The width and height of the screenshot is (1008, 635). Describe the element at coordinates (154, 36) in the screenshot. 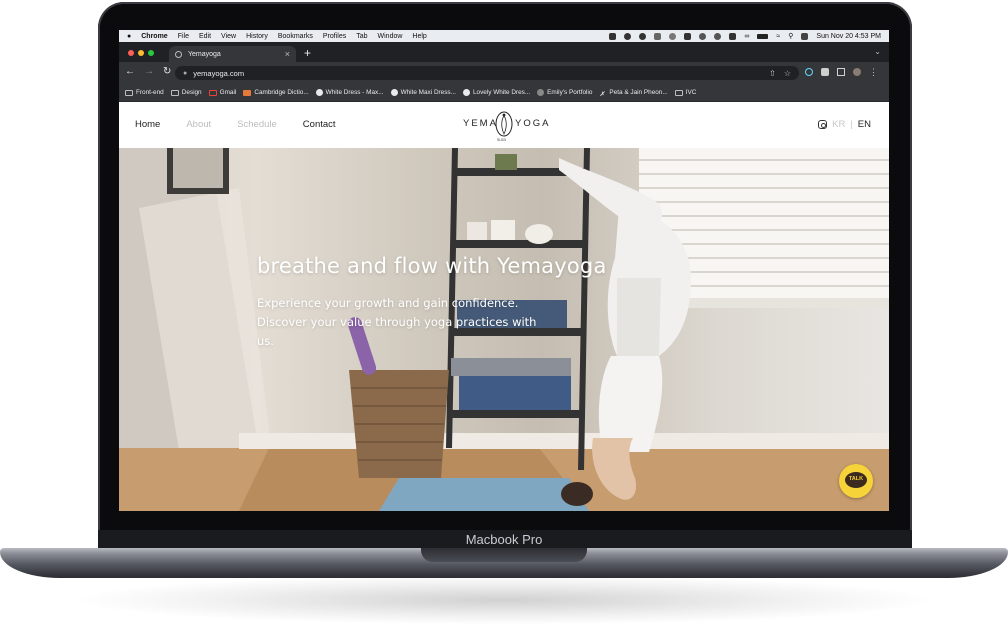

I see `menubar-app-name: Chrome` at that location.